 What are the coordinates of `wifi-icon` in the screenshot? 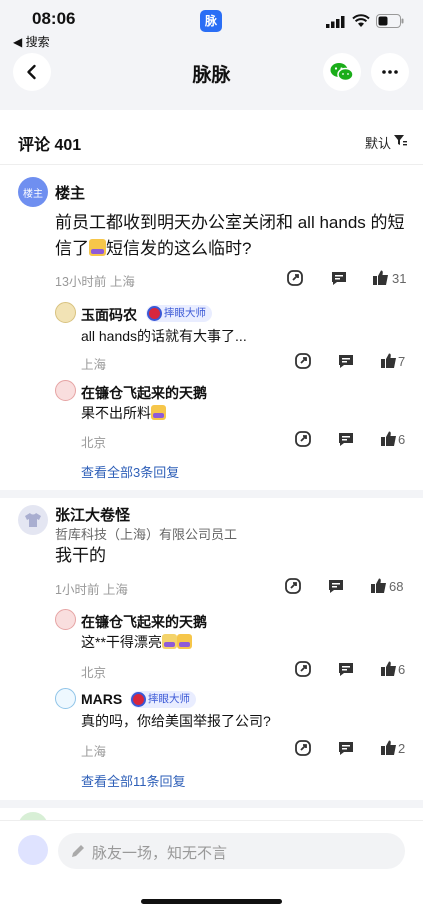 It's located at (361, 20).